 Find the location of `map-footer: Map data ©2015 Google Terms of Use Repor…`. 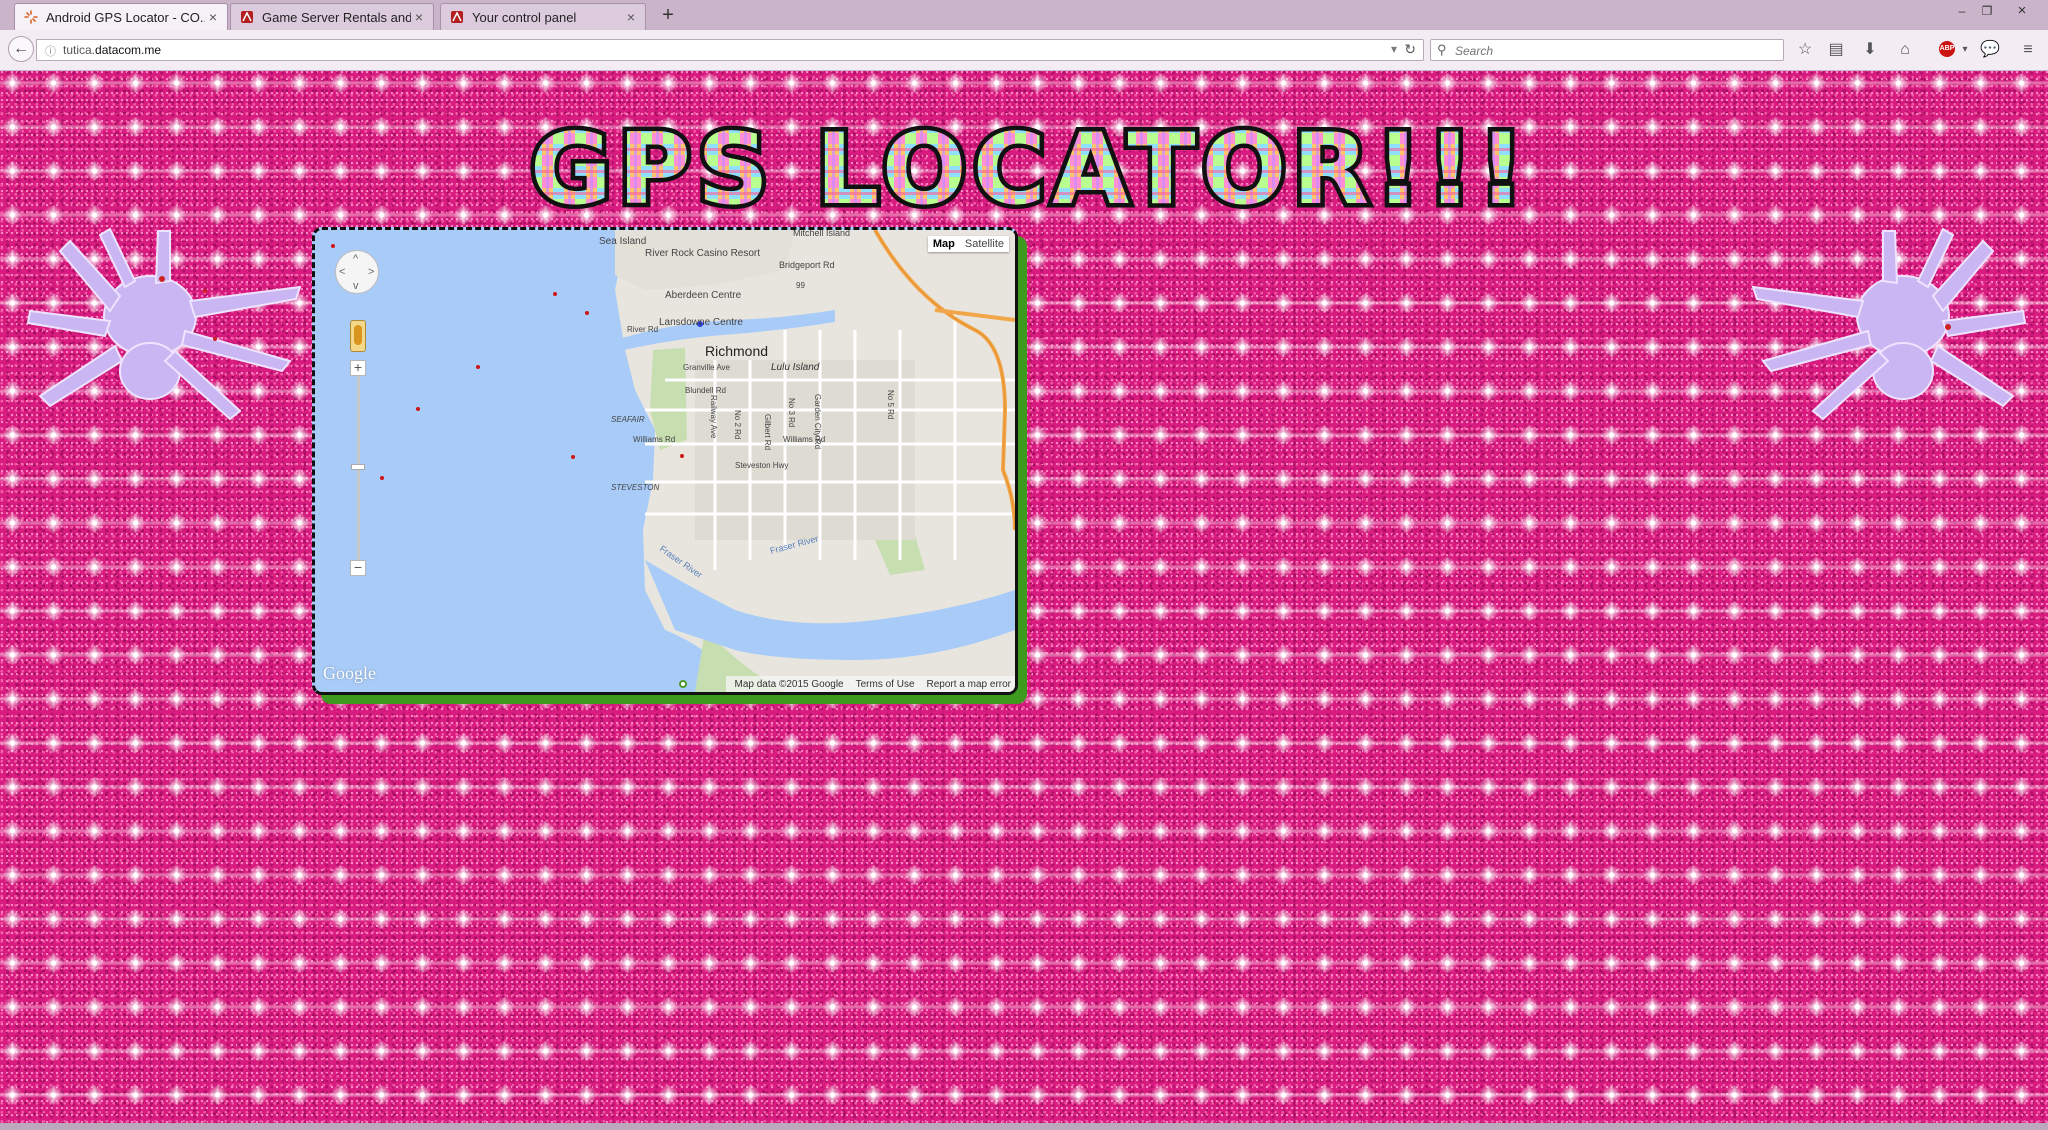

map-footer: Map data ©2015 Google Terms of Use Repor… is located at coordinates (870, 684).